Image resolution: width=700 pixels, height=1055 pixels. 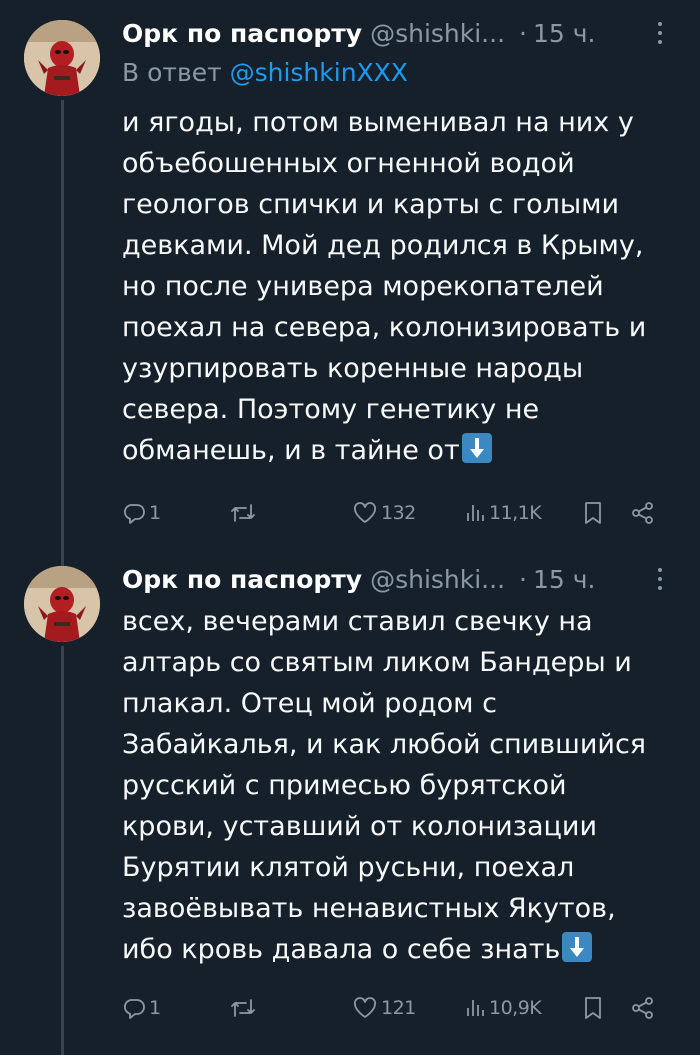 I want to click on views-count: 11,1K, so click(x=515, y=513).